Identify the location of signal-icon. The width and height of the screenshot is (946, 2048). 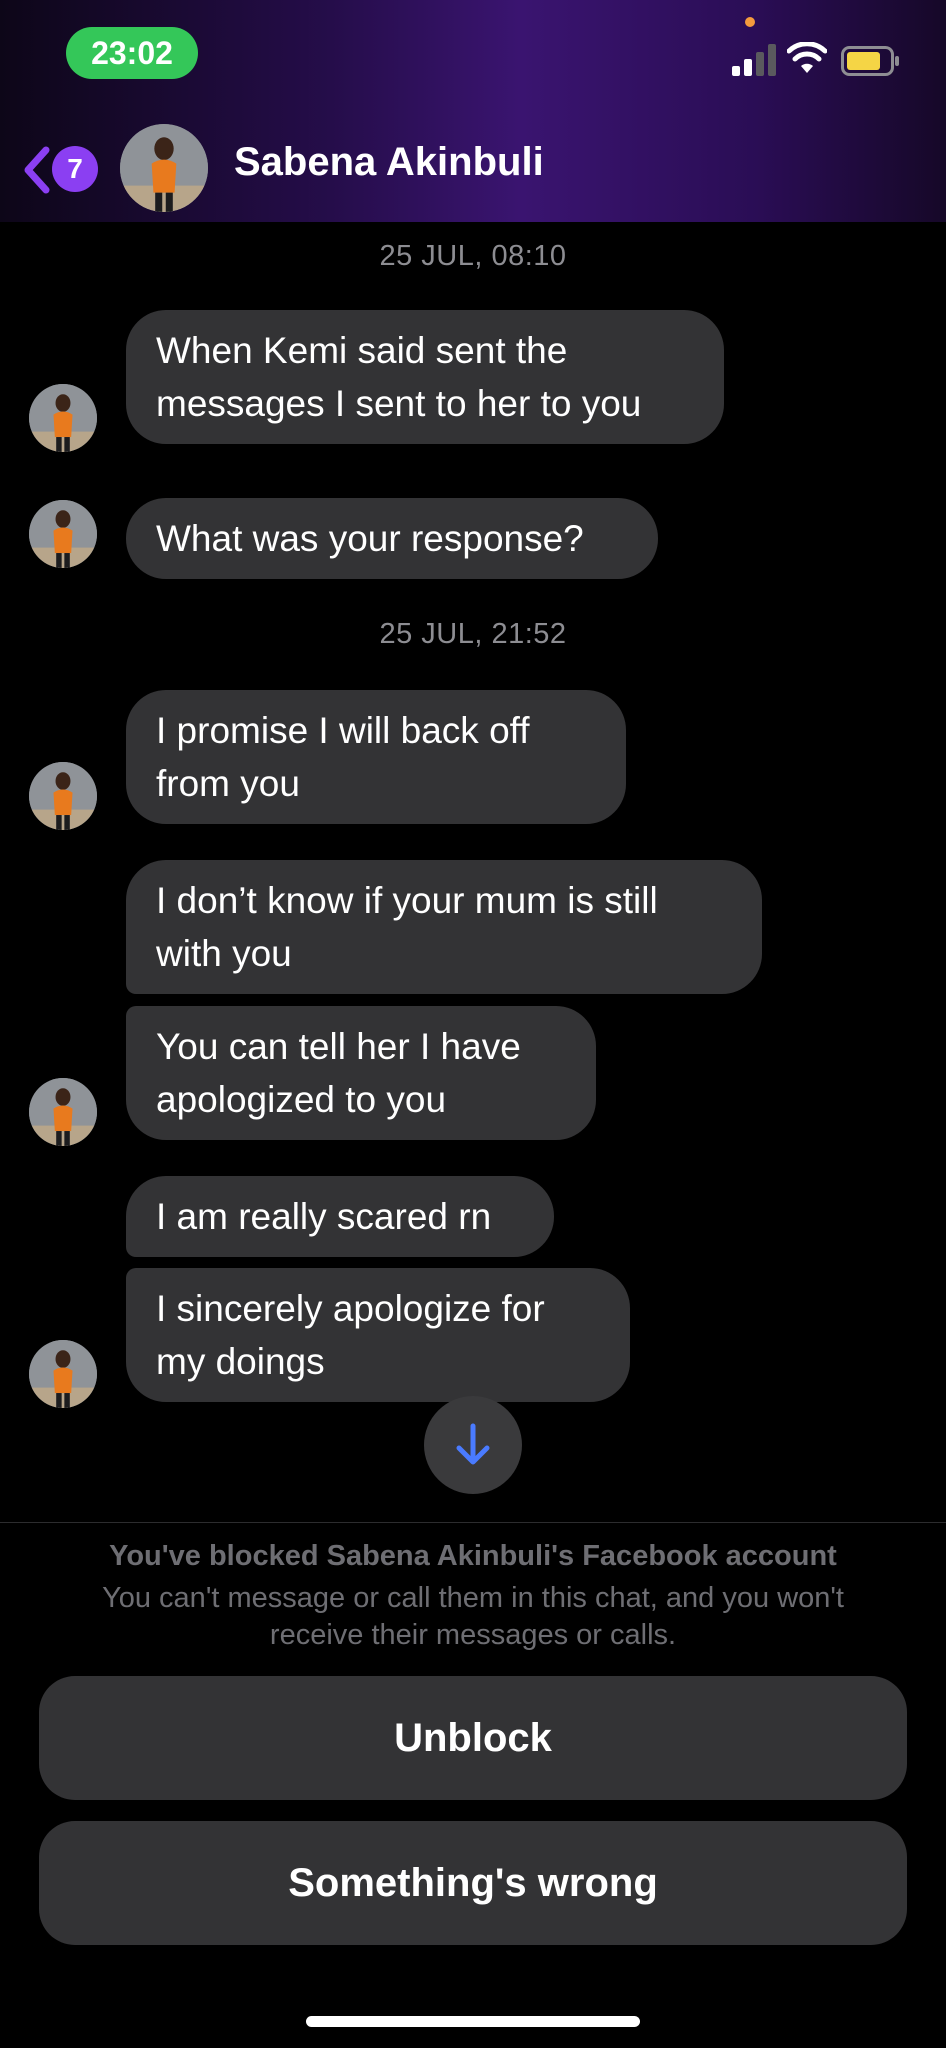
(754, 60).